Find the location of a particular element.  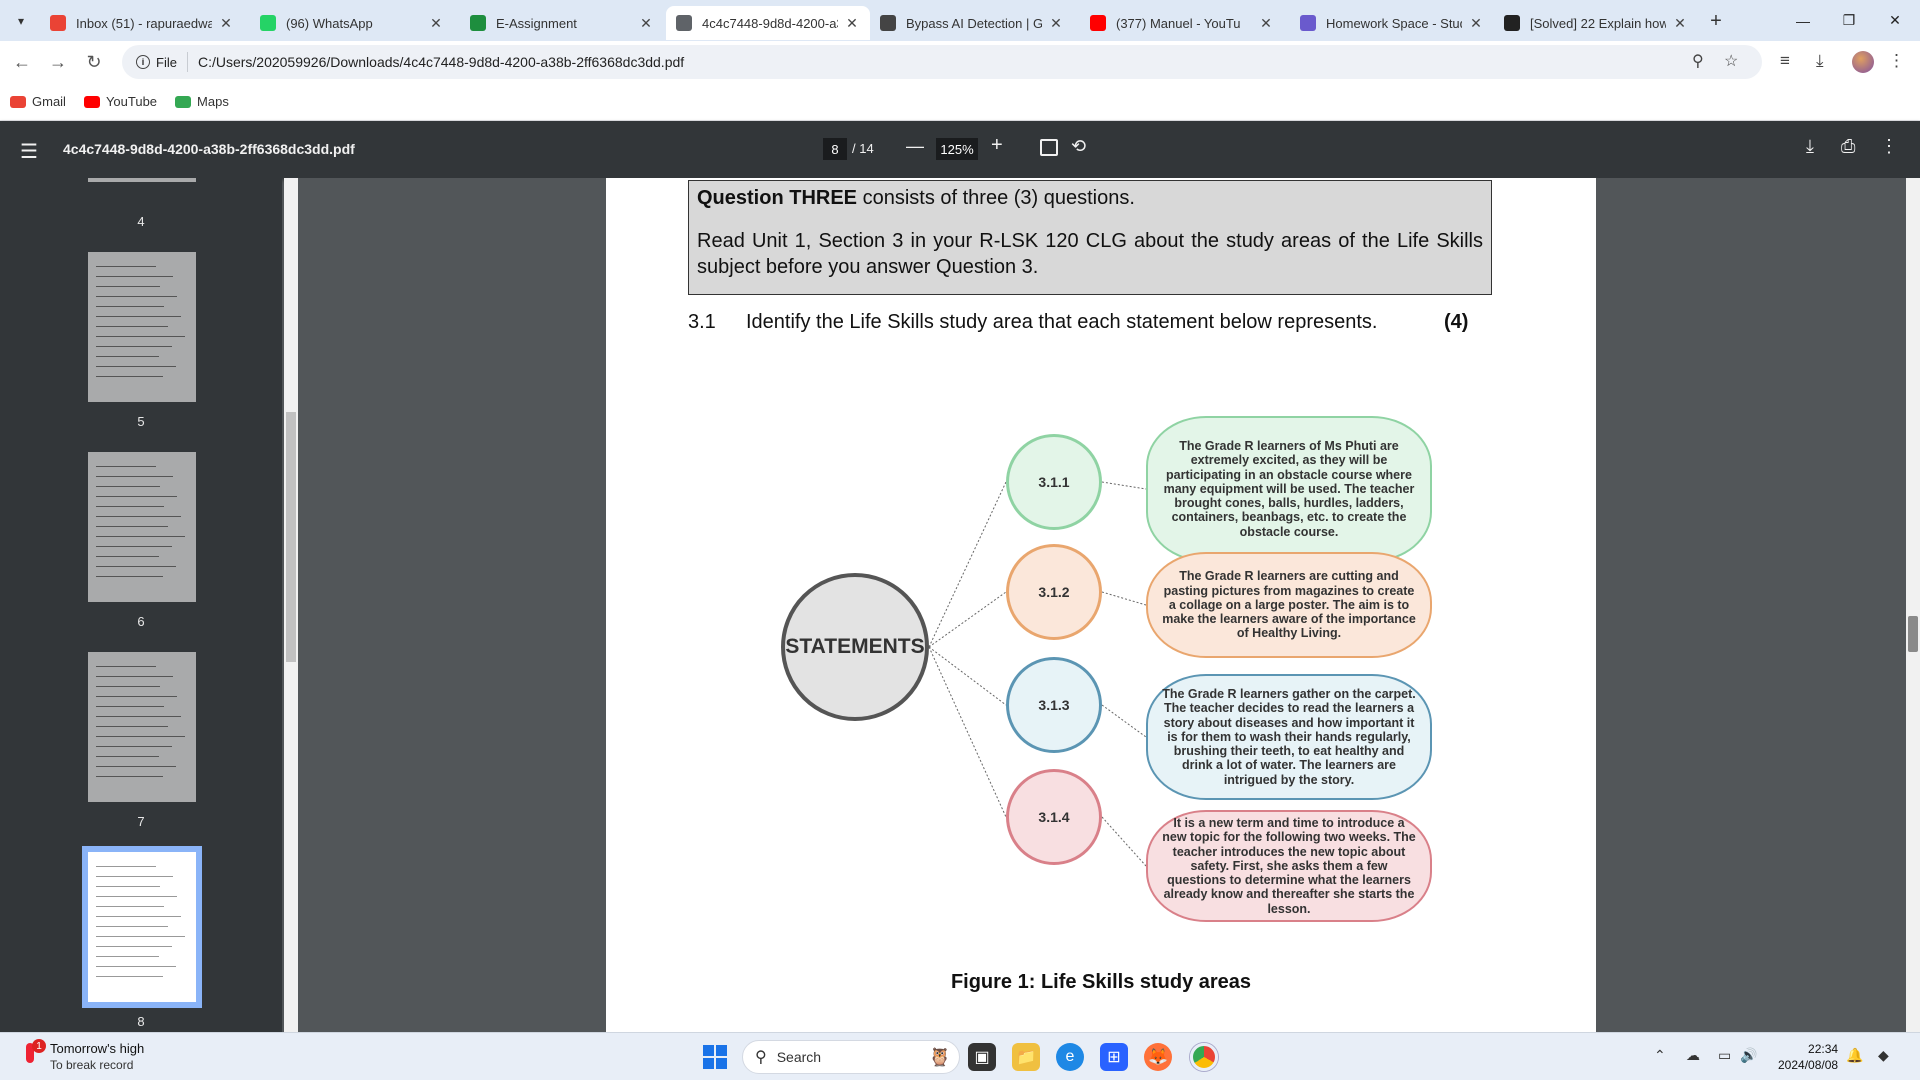

restore-icon: ❐ is located at coordinates (1849, 20).